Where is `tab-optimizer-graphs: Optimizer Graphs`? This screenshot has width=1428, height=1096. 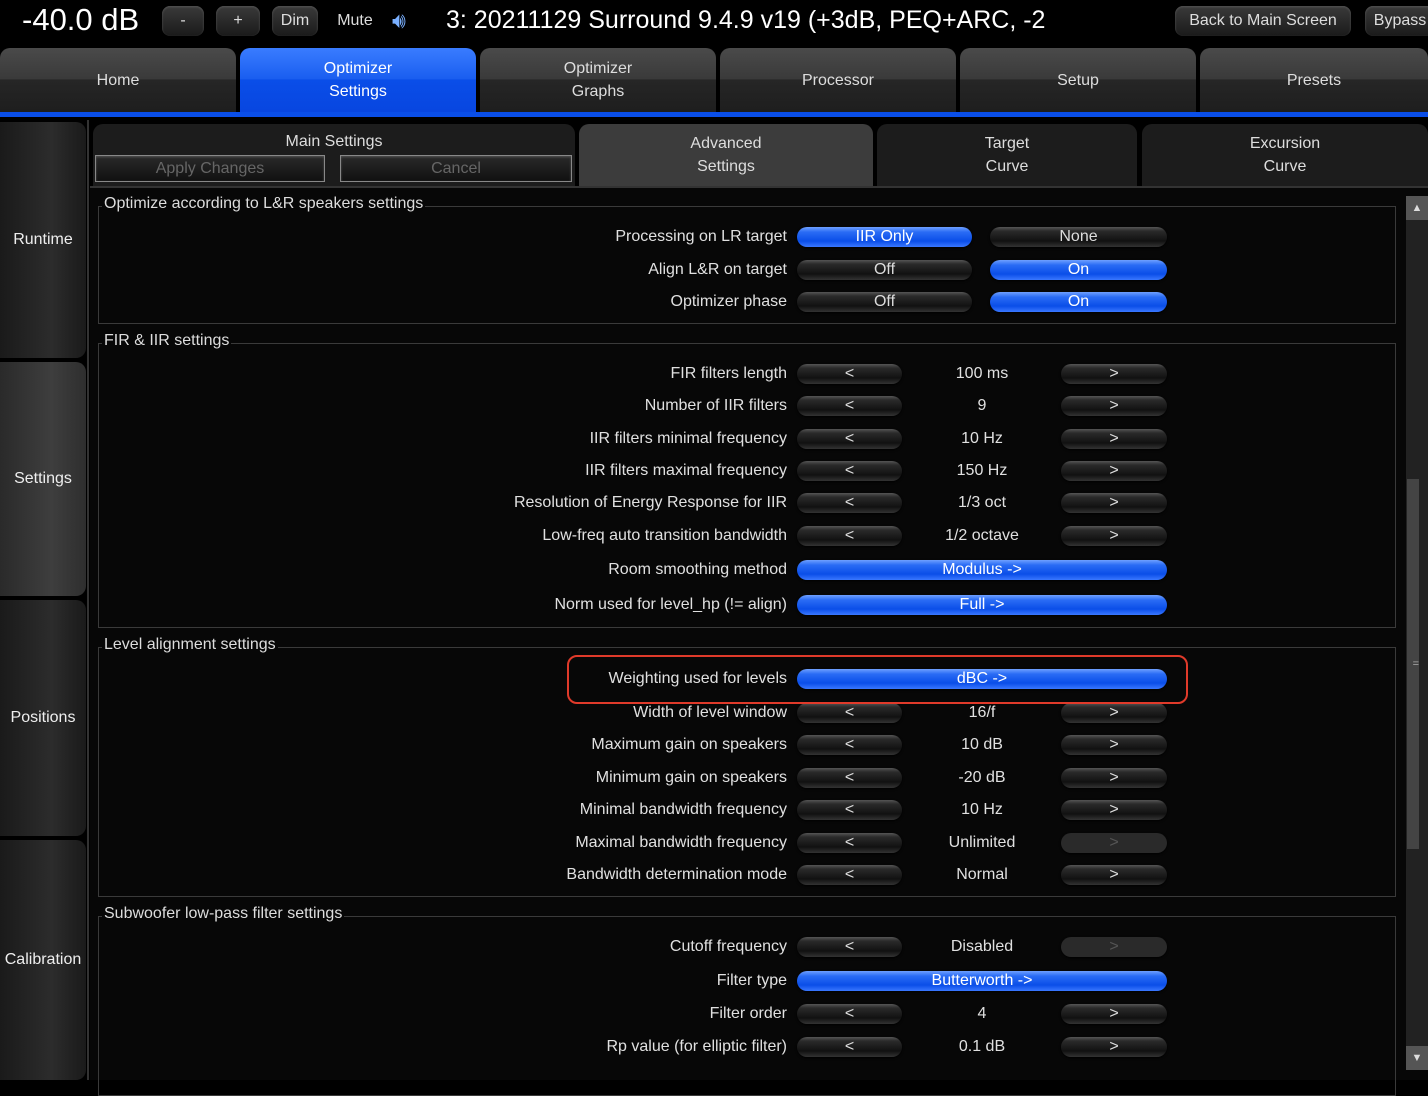
tab-optimizer-graphs: Optimizer Graphs is located at coordinates (598, 80).